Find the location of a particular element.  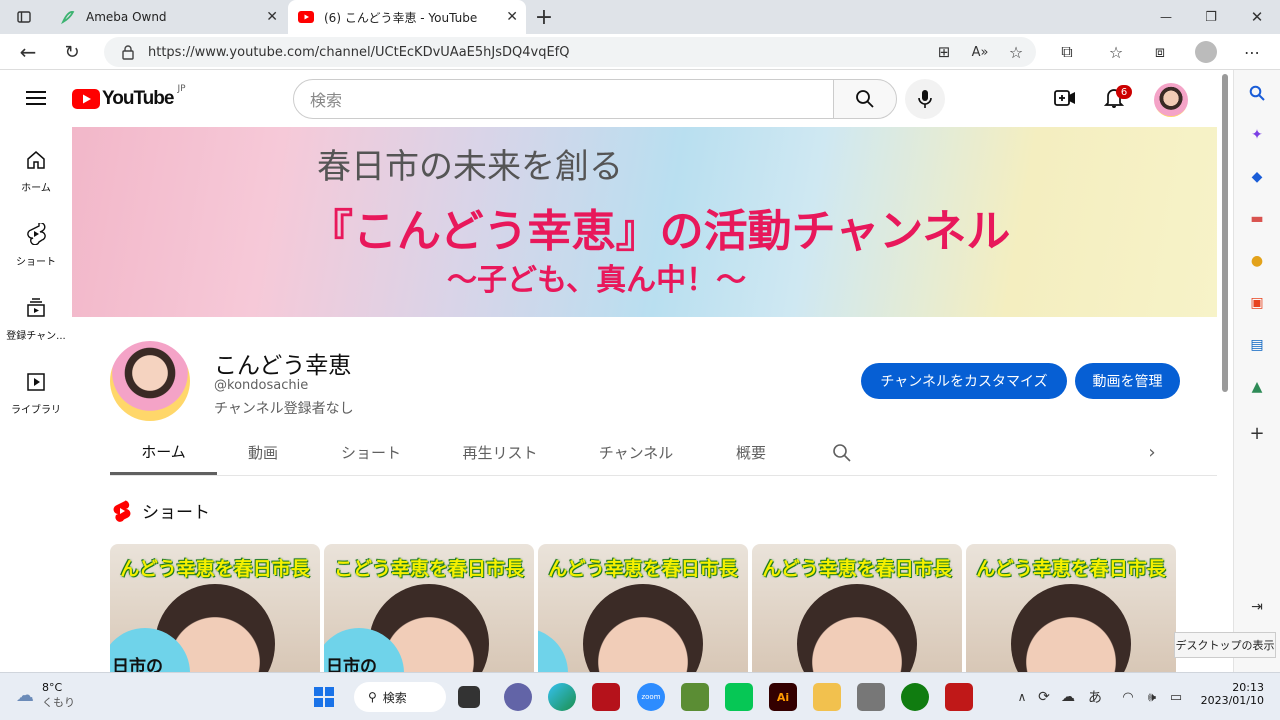

profile-icon is located at coordinates (1206, 52).